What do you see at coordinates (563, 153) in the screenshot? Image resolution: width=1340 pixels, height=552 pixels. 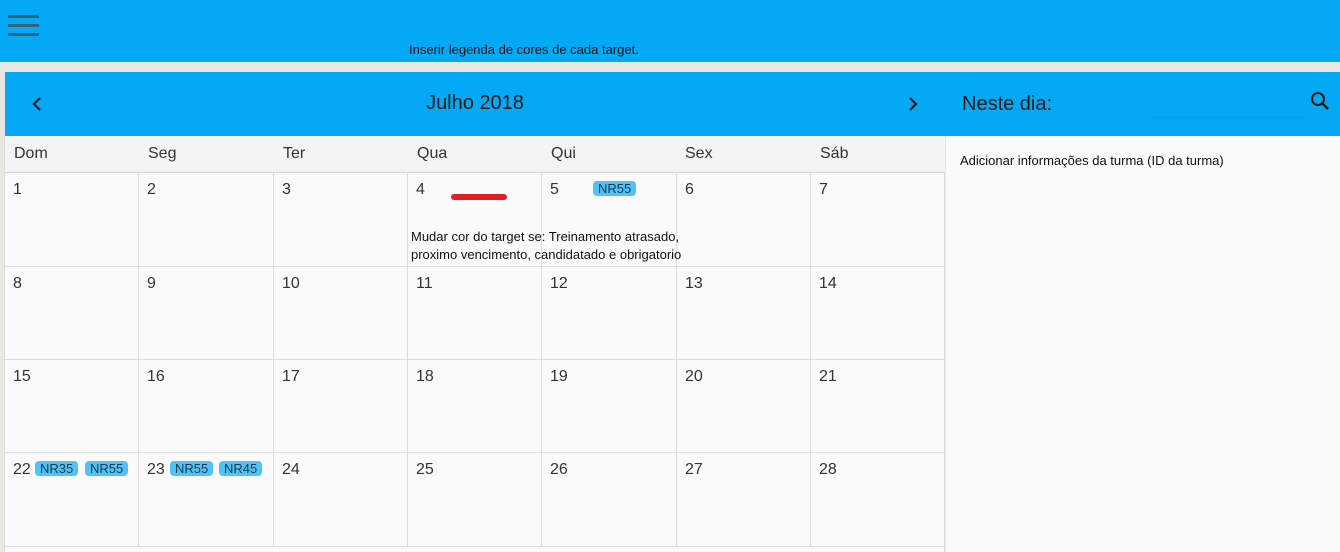 I see `weekday-label: Qui` at bounding box center [563, 153].